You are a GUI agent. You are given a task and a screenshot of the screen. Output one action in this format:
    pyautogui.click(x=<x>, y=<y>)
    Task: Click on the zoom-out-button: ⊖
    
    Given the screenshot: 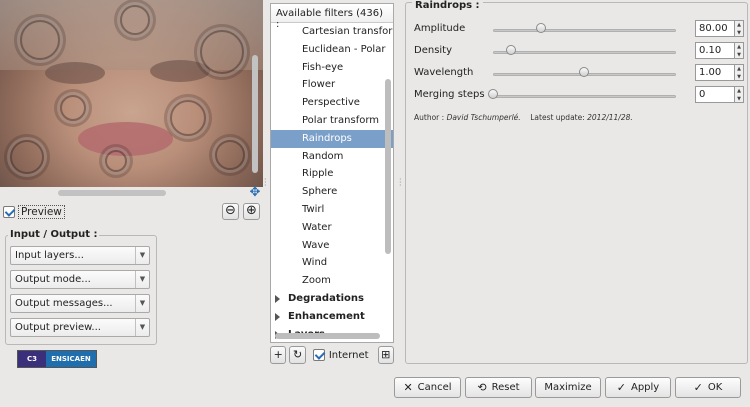 What is the action you would take?
    pyautogui.click(x=230, y=211)
    